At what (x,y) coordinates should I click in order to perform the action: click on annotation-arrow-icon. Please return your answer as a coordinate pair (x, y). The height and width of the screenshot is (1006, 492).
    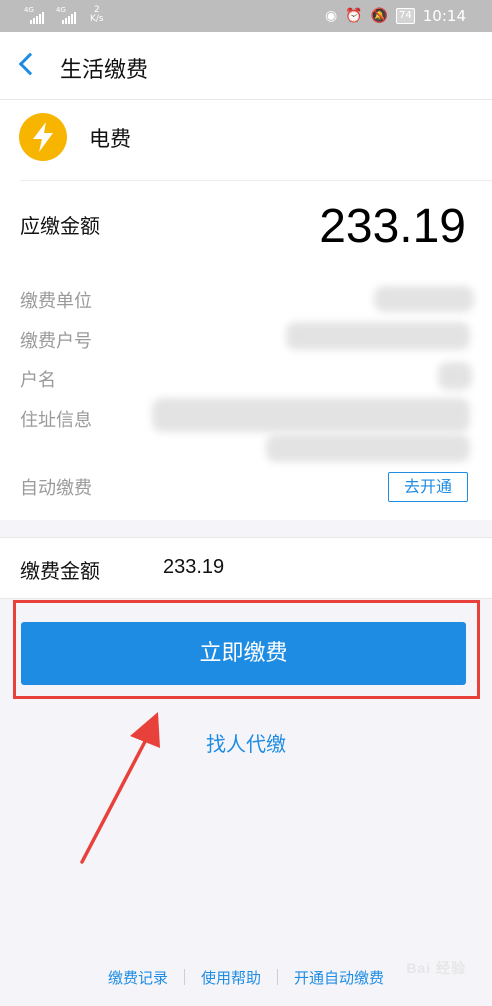
    Looking at the image, I should click on (120, 788).